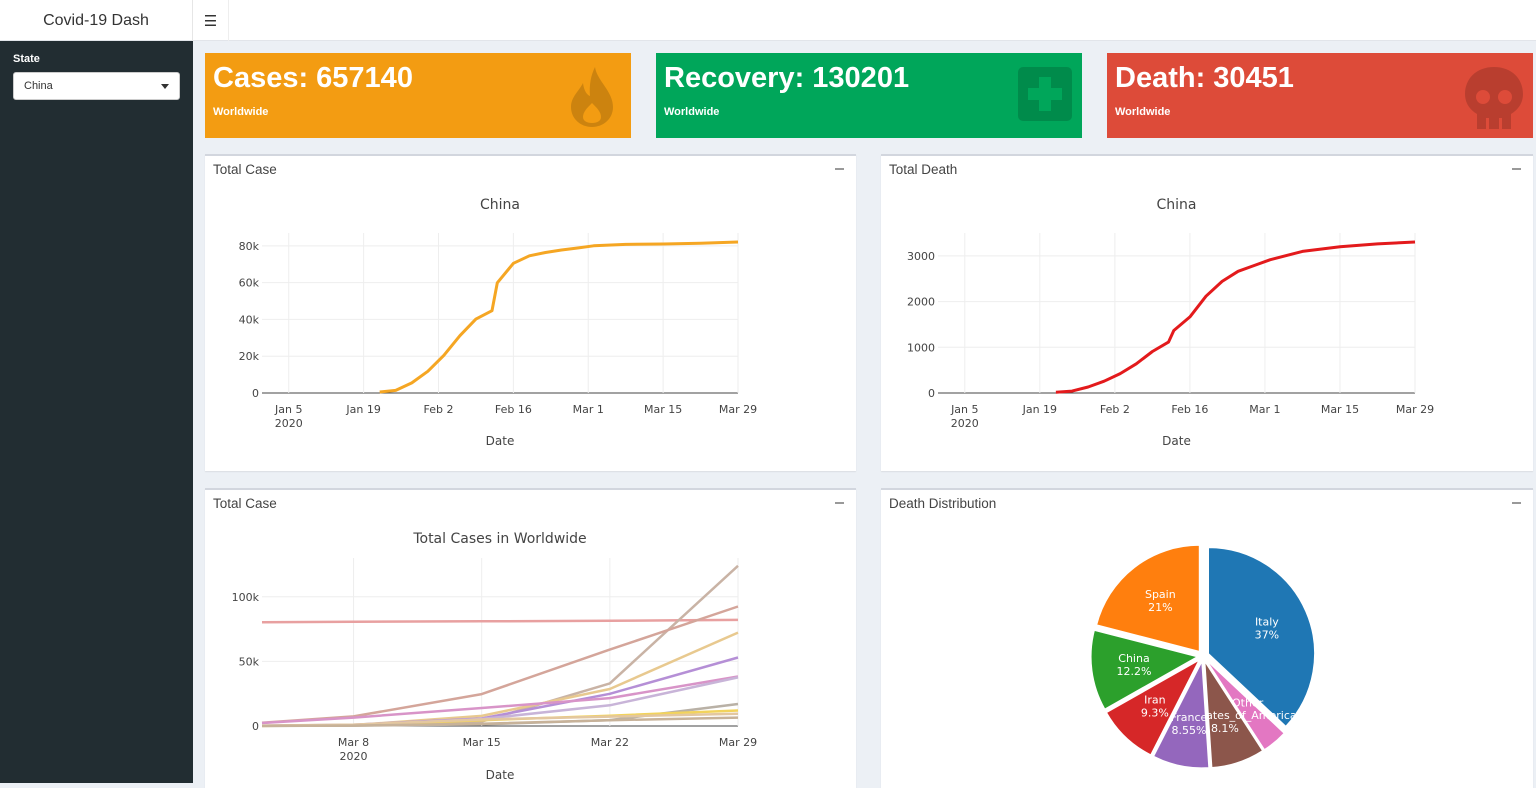 This screenshot has height=788, width=1536. I want to click on y-tick-label: 50k, so click(249, 661).